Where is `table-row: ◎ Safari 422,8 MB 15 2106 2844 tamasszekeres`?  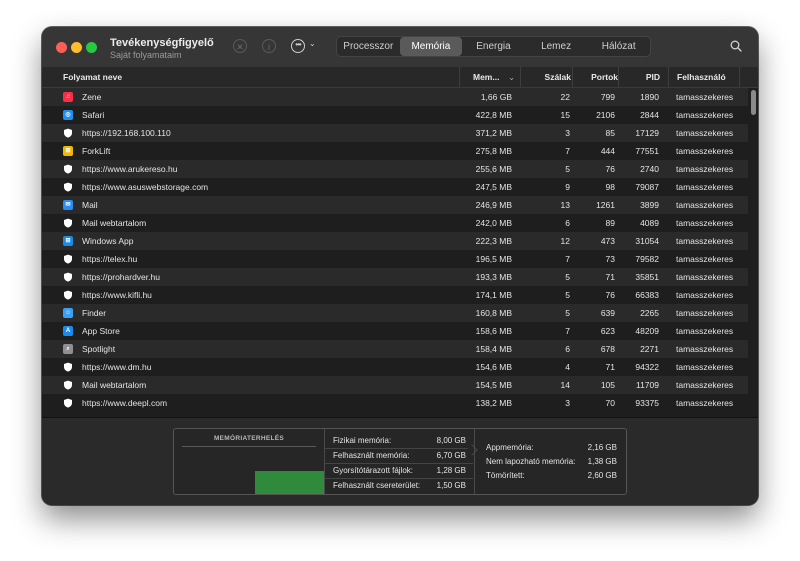 table-row: ◎ Safari 422,8 MB 15 2106 2844 tamasszekeres is located at coordinates (395, 115).